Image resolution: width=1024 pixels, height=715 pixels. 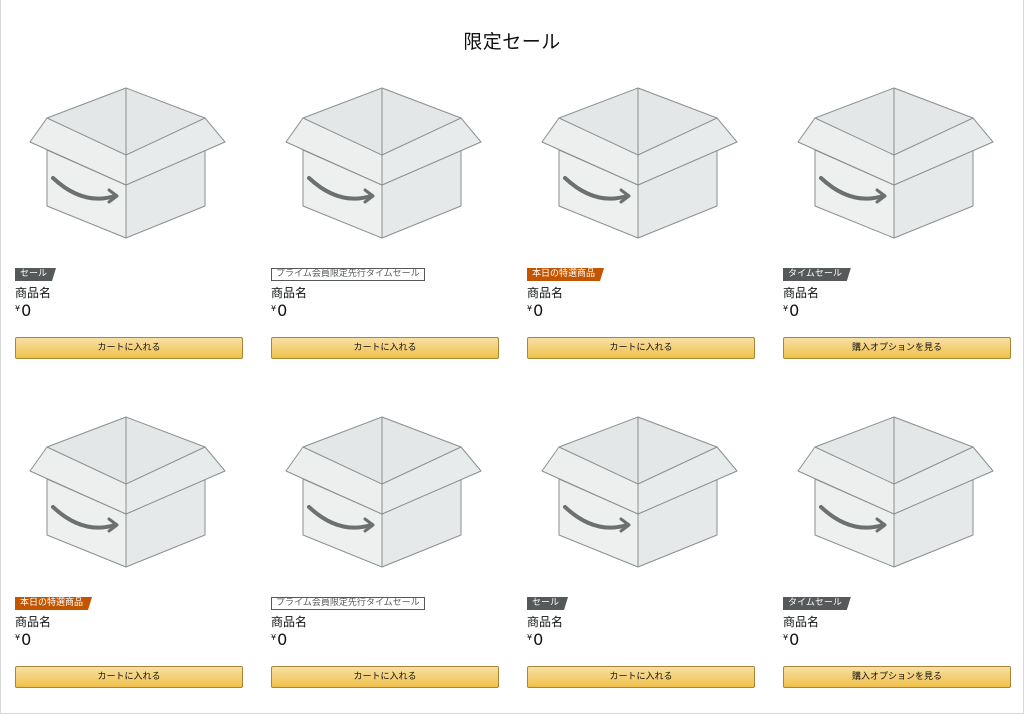 I want to click on page-title: 限定セール, so click(x=512, y=41).